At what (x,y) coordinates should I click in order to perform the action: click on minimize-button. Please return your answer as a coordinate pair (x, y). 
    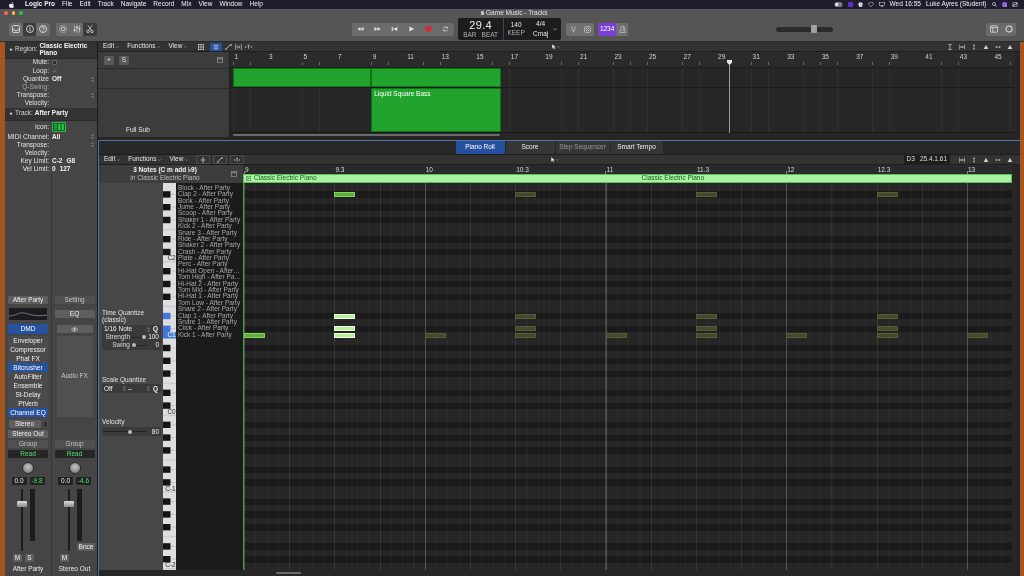
    Looking at the image, I should click on (13, 13).